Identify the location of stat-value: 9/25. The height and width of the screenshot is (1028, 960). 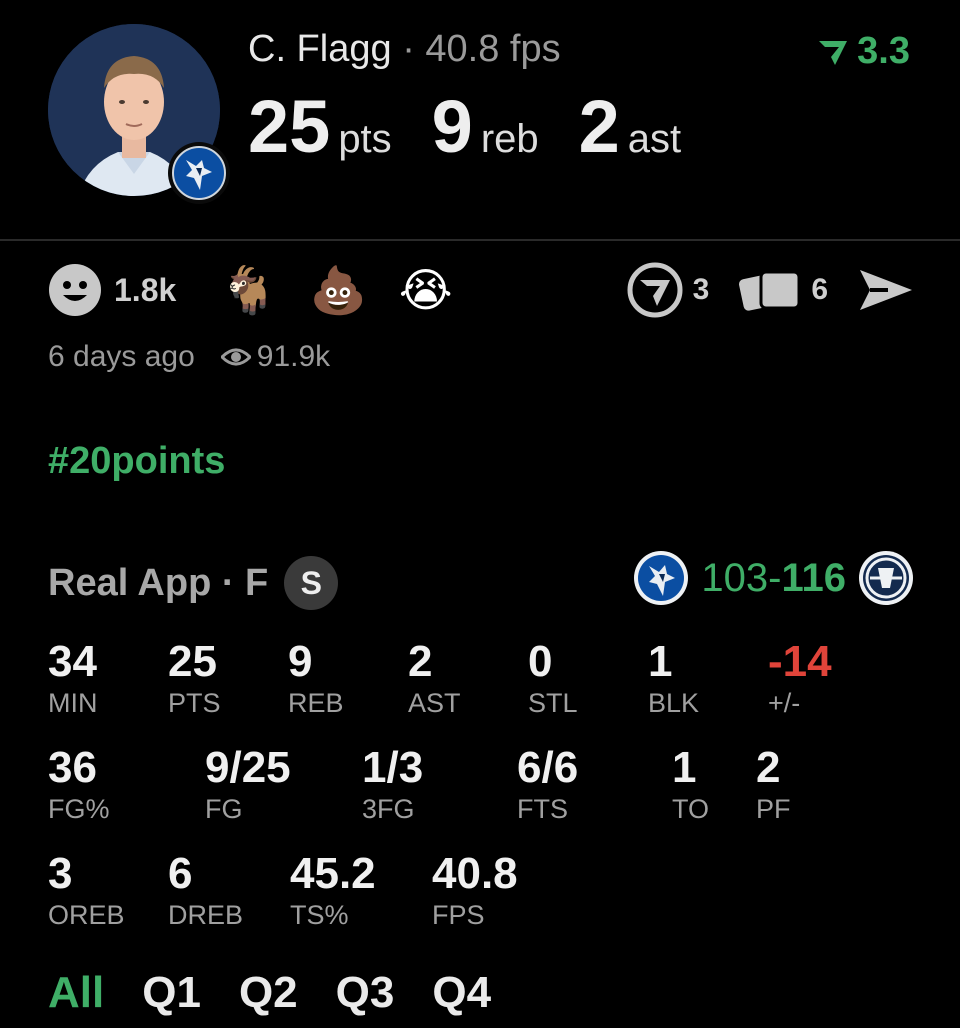
(248, 767).